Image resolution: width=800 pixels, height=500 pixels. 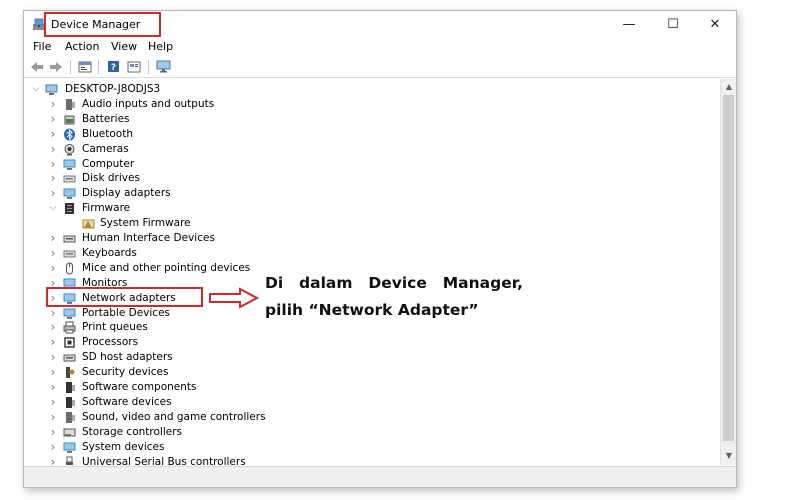 What do you see at coordinates (69, 149) in the screenshot?
I see `camera-icon` at bounding box center [69, 149].